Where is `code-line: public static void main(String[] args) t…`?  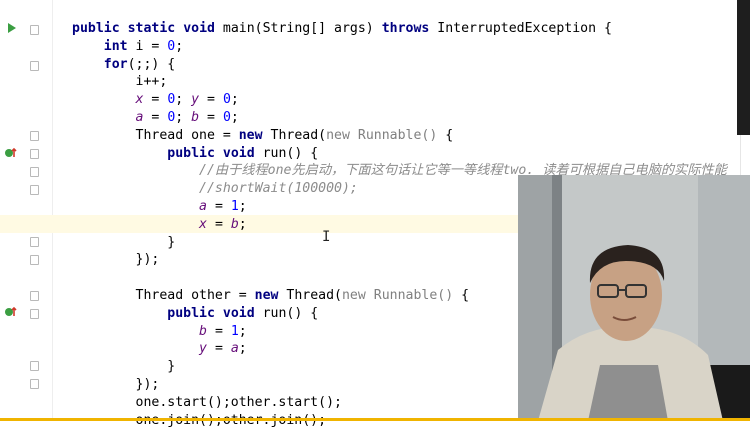 code-line: public static void main(String[] args) t… is located at coordinates (342, 29).